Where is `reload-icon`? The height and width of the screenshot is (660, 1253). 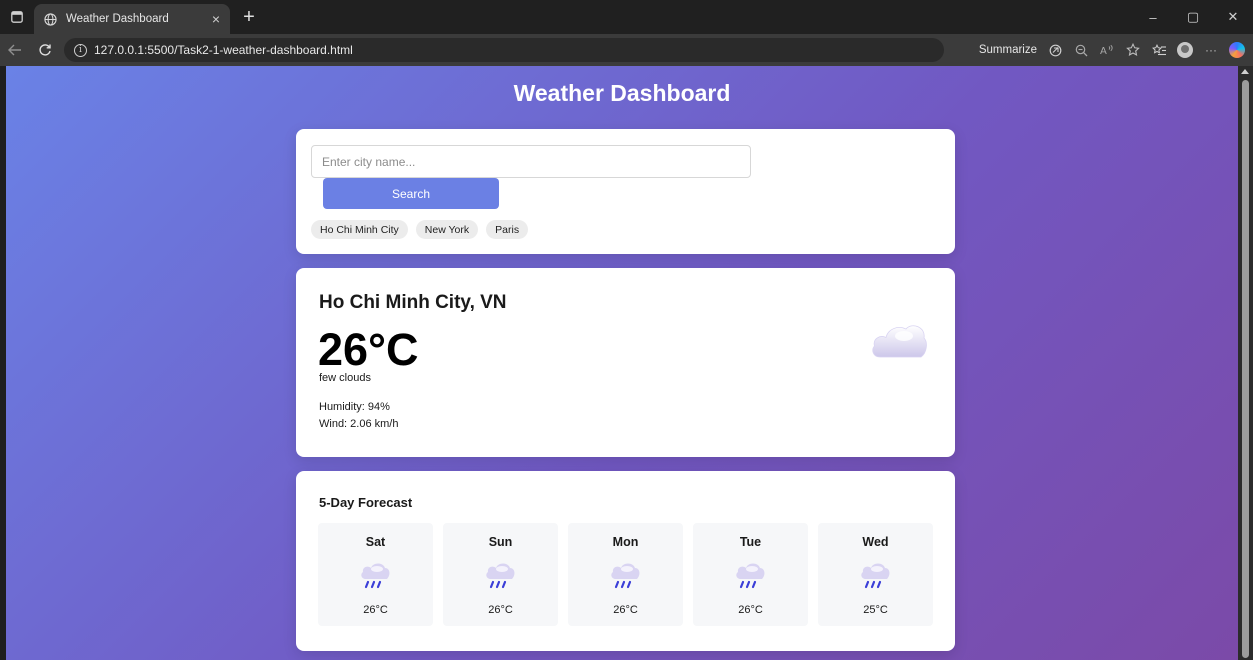 reload-icon is located at coordinates (45, 50).